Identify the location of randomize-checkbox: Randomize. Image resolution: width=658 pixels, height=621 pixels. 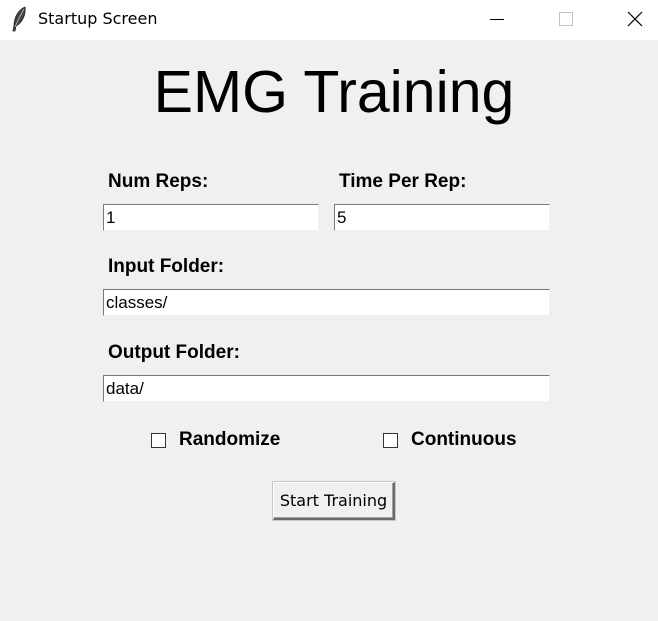
(215, 440).